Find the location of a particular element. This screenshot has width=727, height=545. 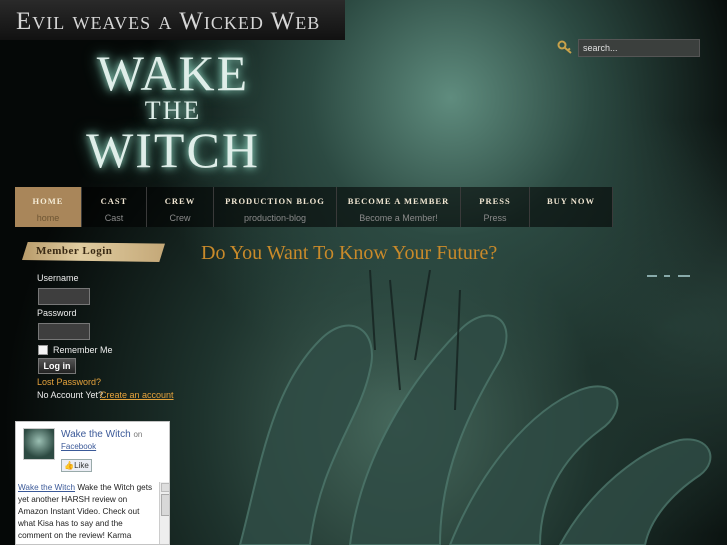

facebook-like-button: 👍Like is located at coordinates (76, 465).